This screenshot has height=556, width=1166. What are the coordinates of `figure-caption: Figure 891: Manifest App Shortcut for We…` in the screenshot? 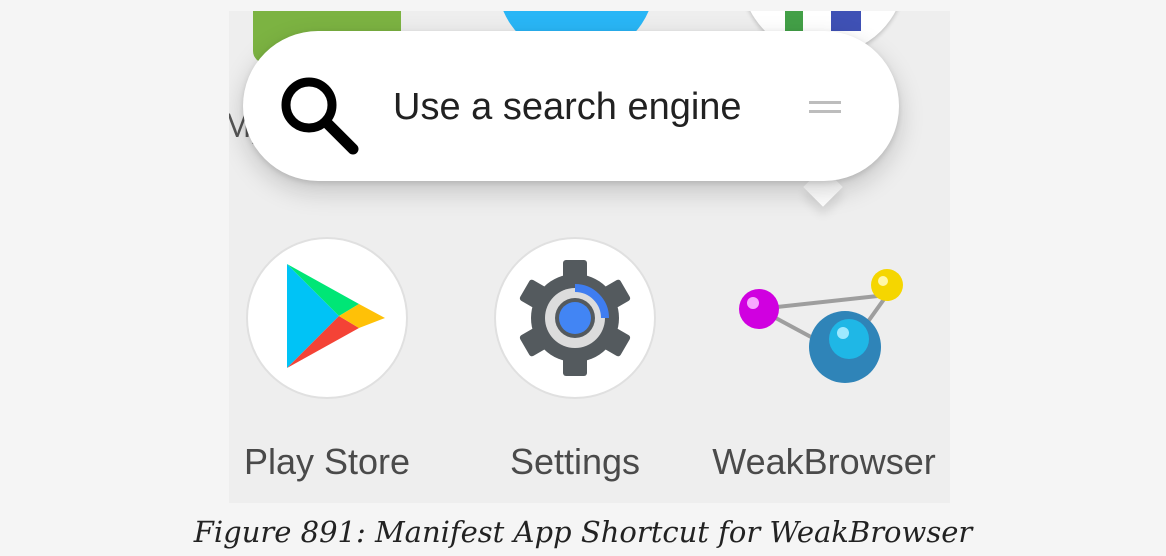 It's located at (583, 532).